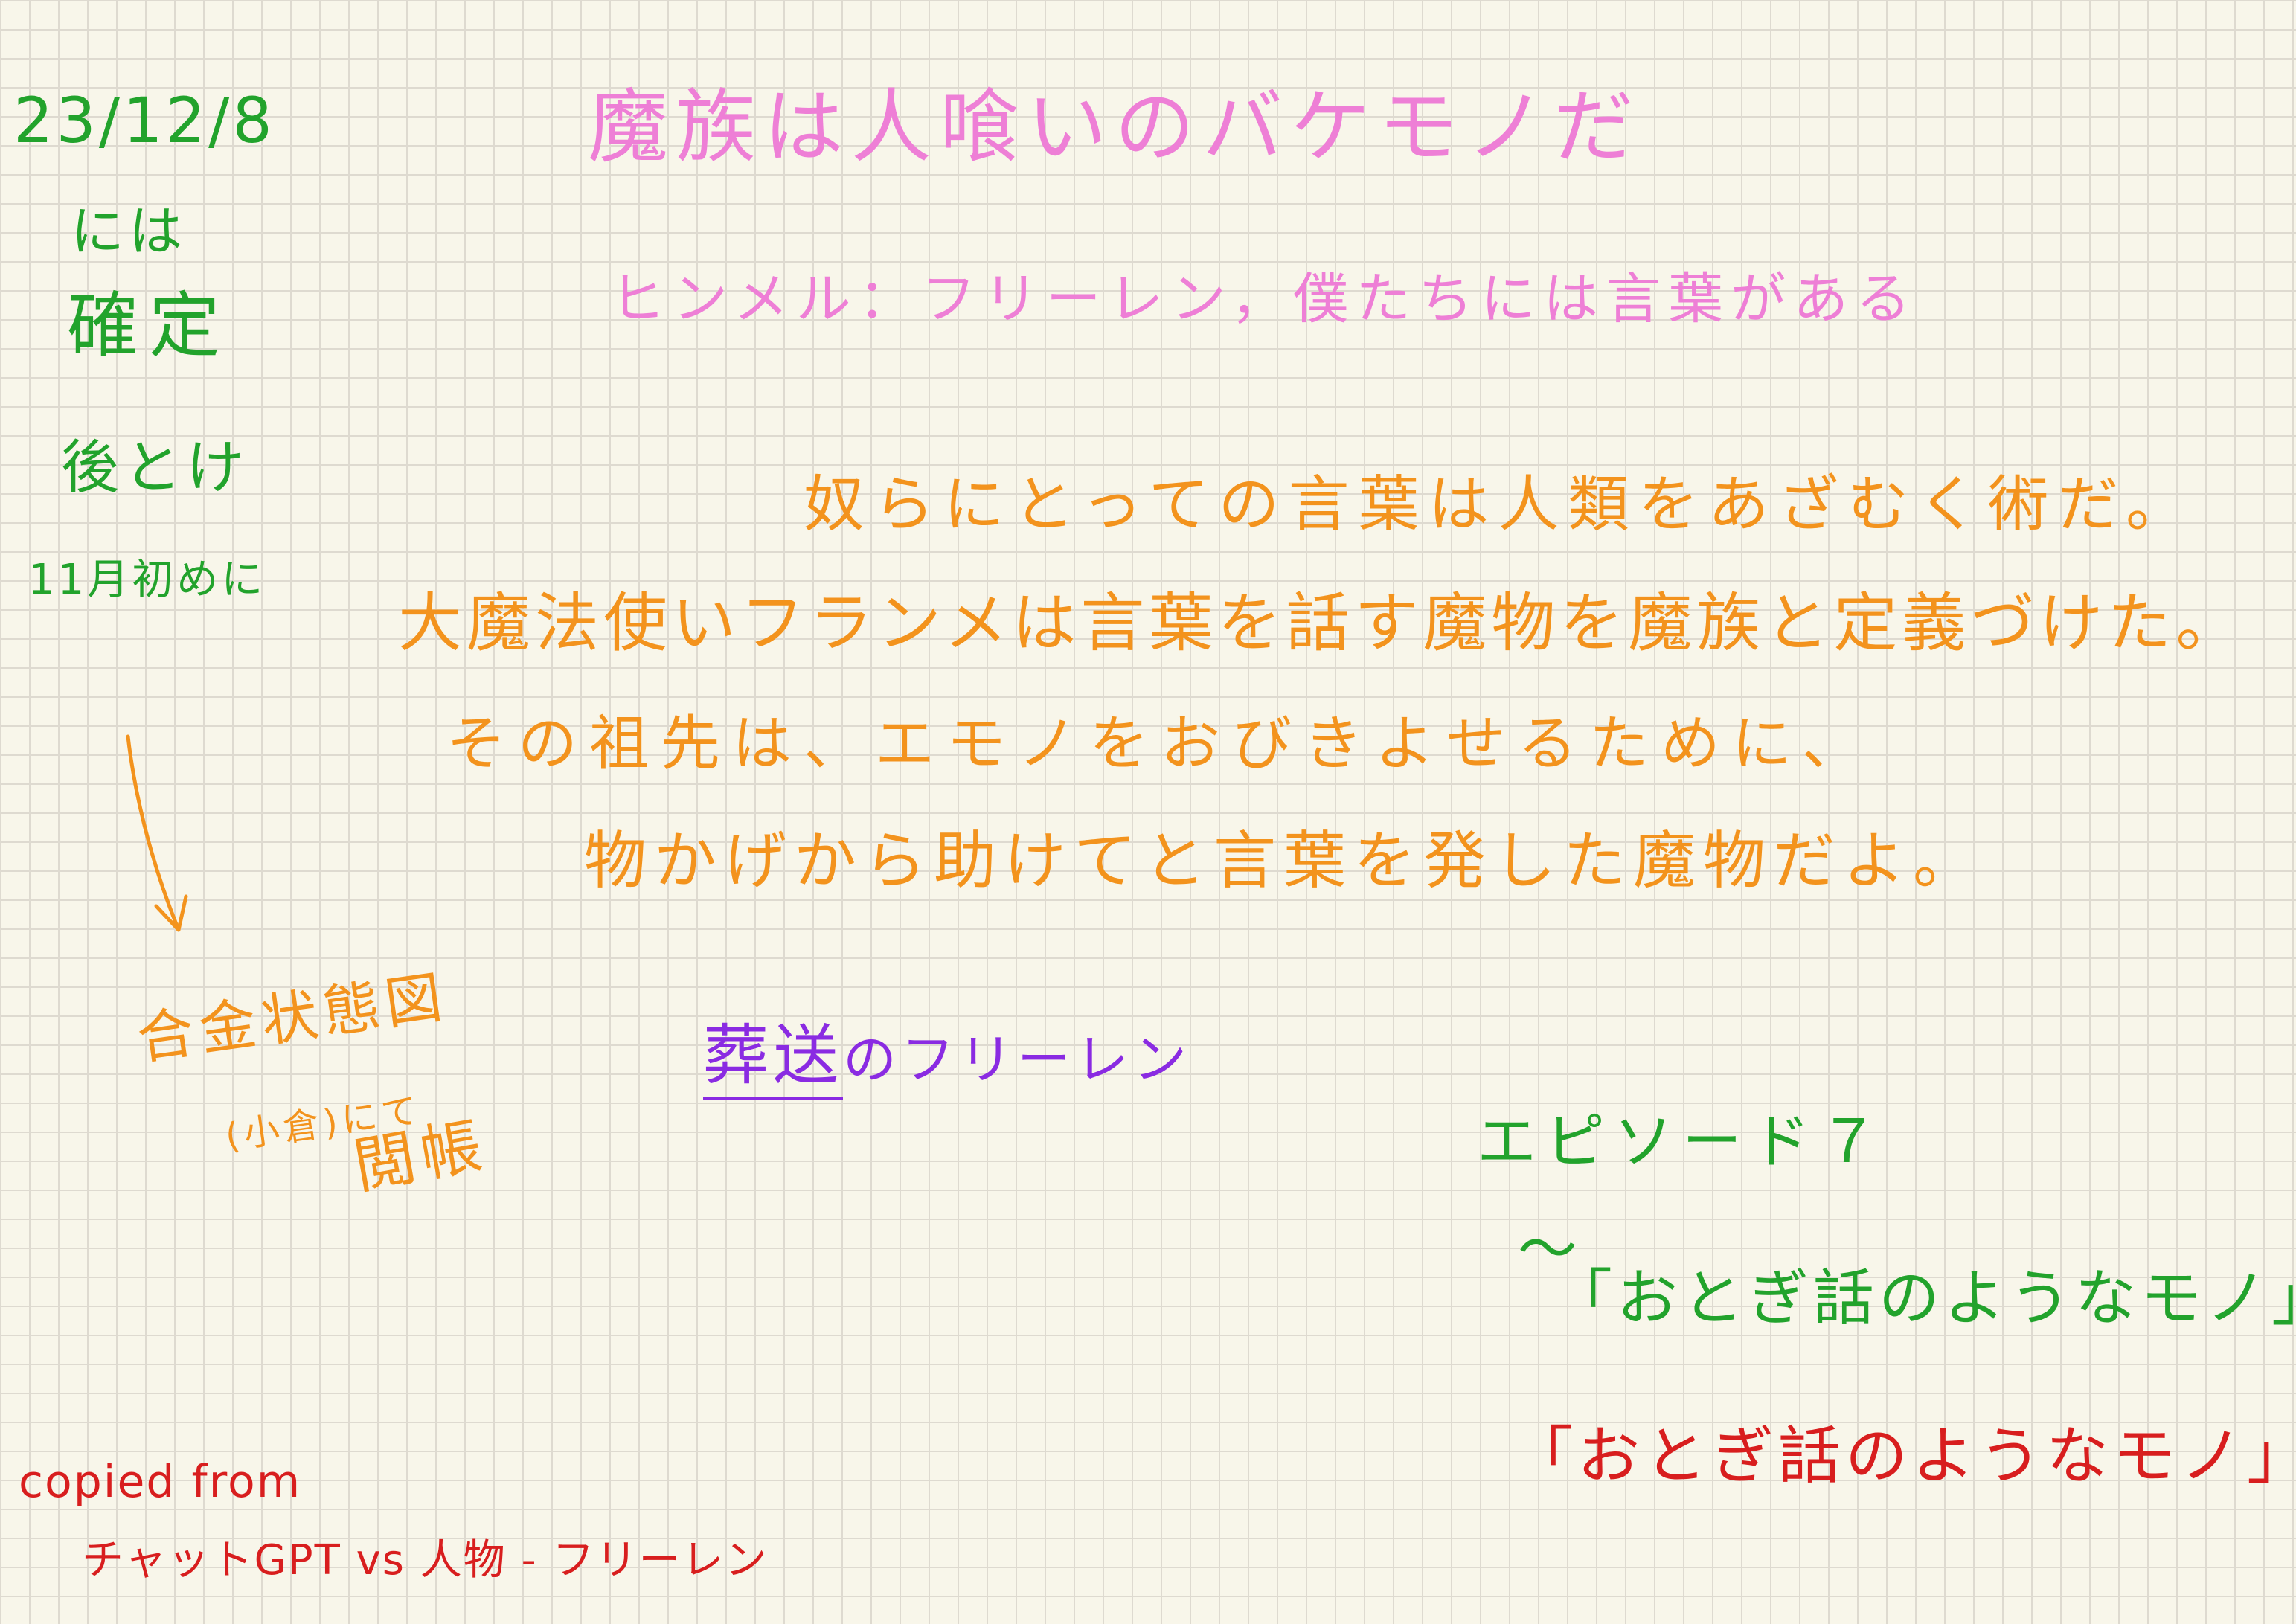 This screenshot has width=2296, height=1624. What do you see at coordinates (1017, 1059) in the screenshot?
I see `anime-title-rest: のフリーレン` at bounding box center [1017, 1059].